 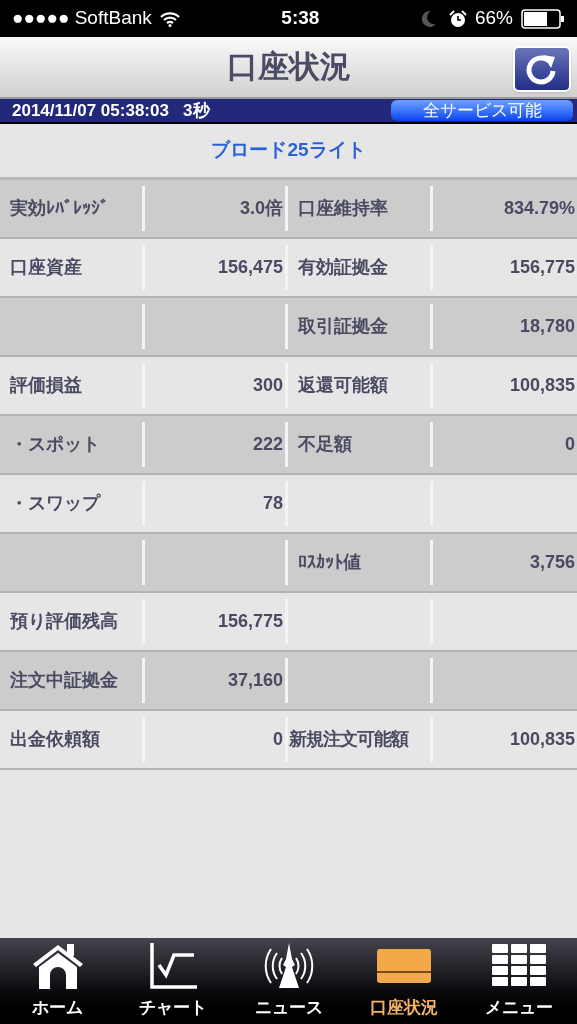 I want to click on tab-button: メニュー, so click(x=519, y=981).